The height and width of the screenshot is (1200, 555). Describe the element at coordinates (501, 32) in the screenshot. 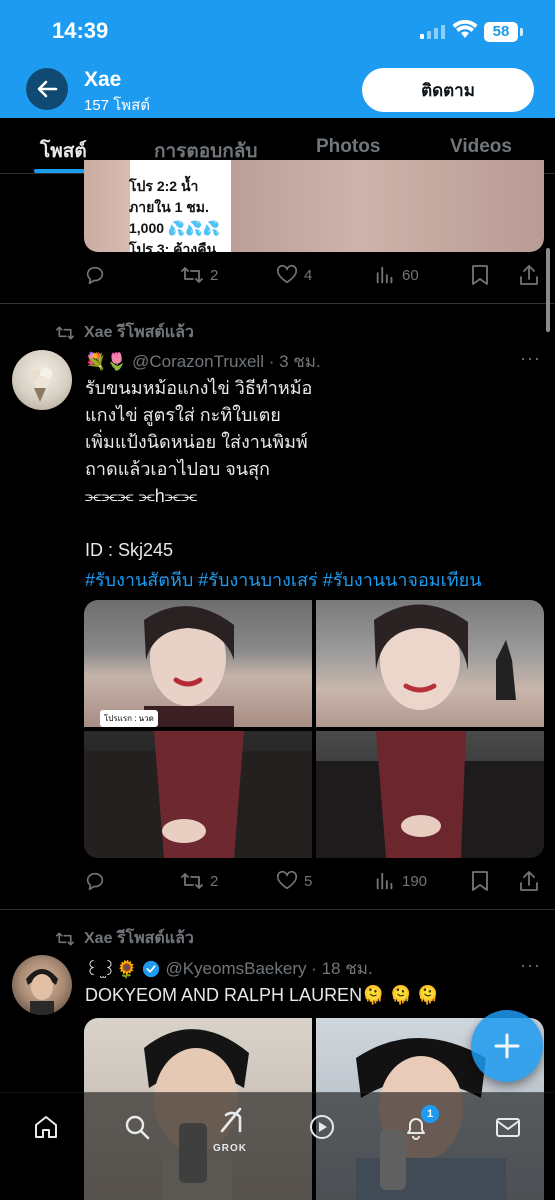

I see `battery-indicator: 58` at that location.